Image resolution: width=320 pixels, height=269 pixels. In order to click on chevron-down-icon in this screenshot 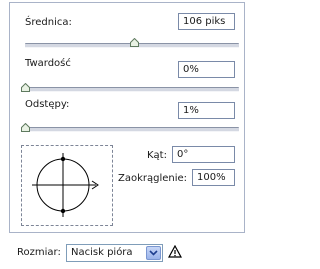, I will do `click(153, 253)`.